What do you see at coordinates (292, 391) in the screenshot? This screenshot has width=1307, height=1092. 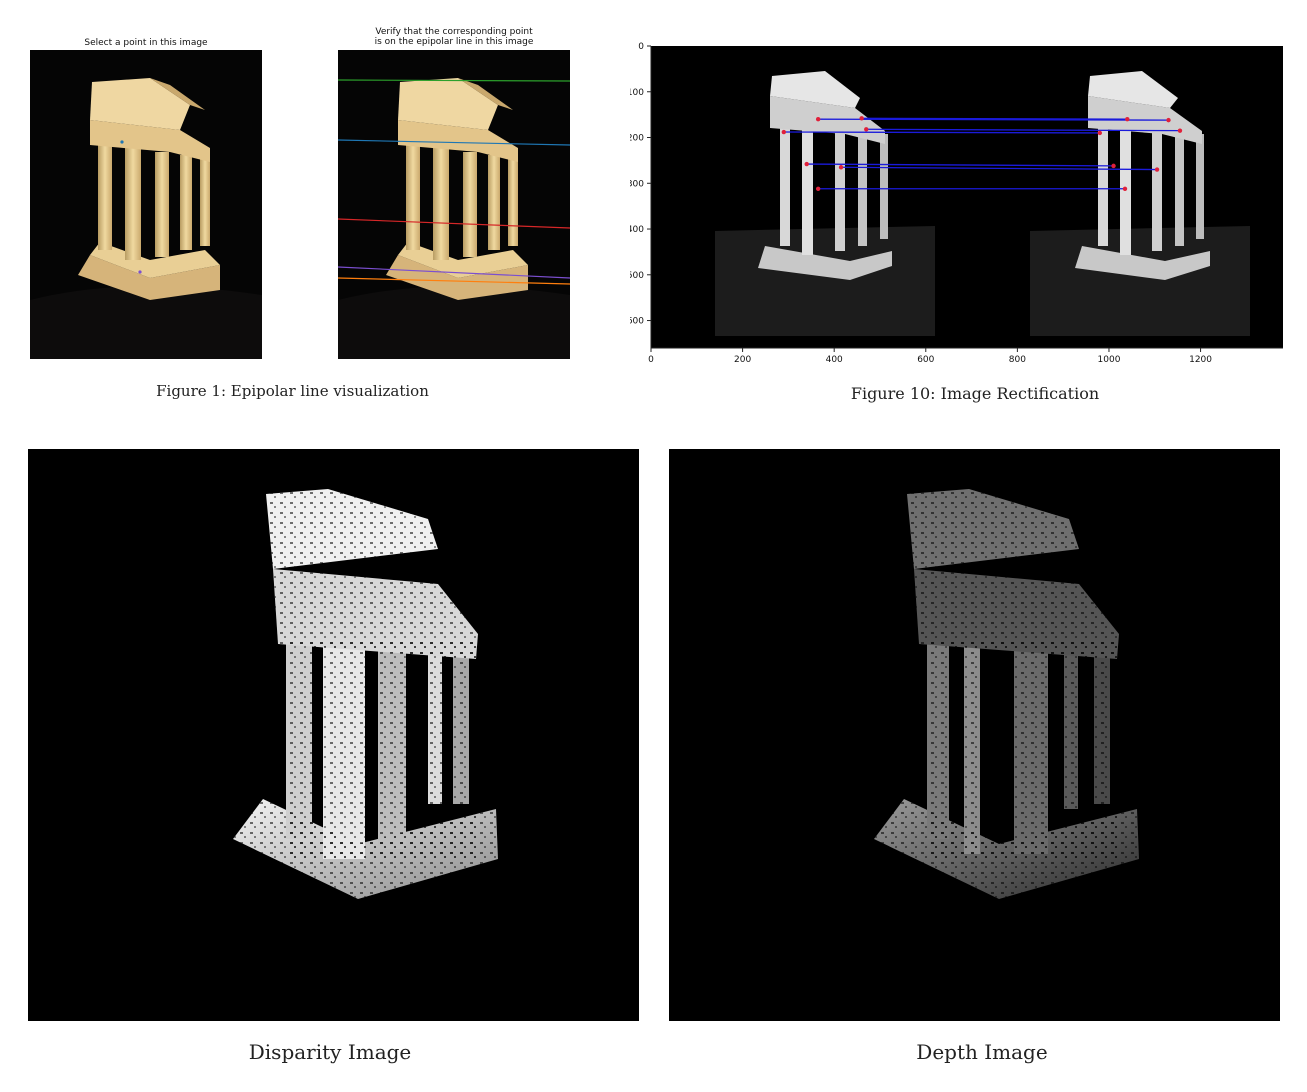 I see `figure-1-caption: Figure 1: Epipolar line visualization` at bounding box center [292, 391].